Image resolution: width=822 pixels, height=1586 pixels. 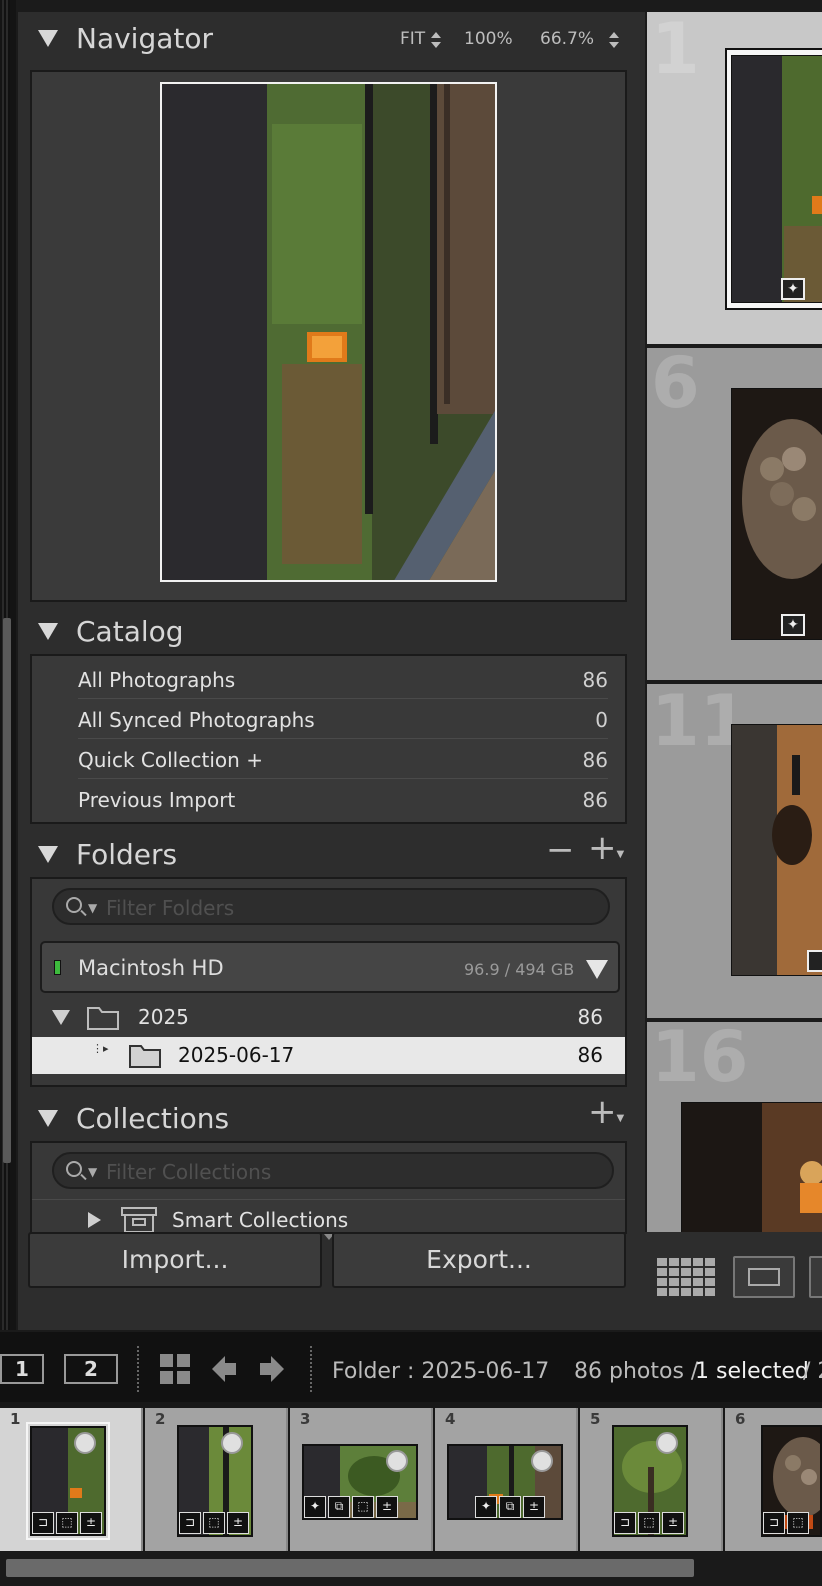 What do you see at coordinates (343, 799) in the screenshot?
I see `catalog-item-previous-import: Previous Import 86` at bounding box center [343, 799].